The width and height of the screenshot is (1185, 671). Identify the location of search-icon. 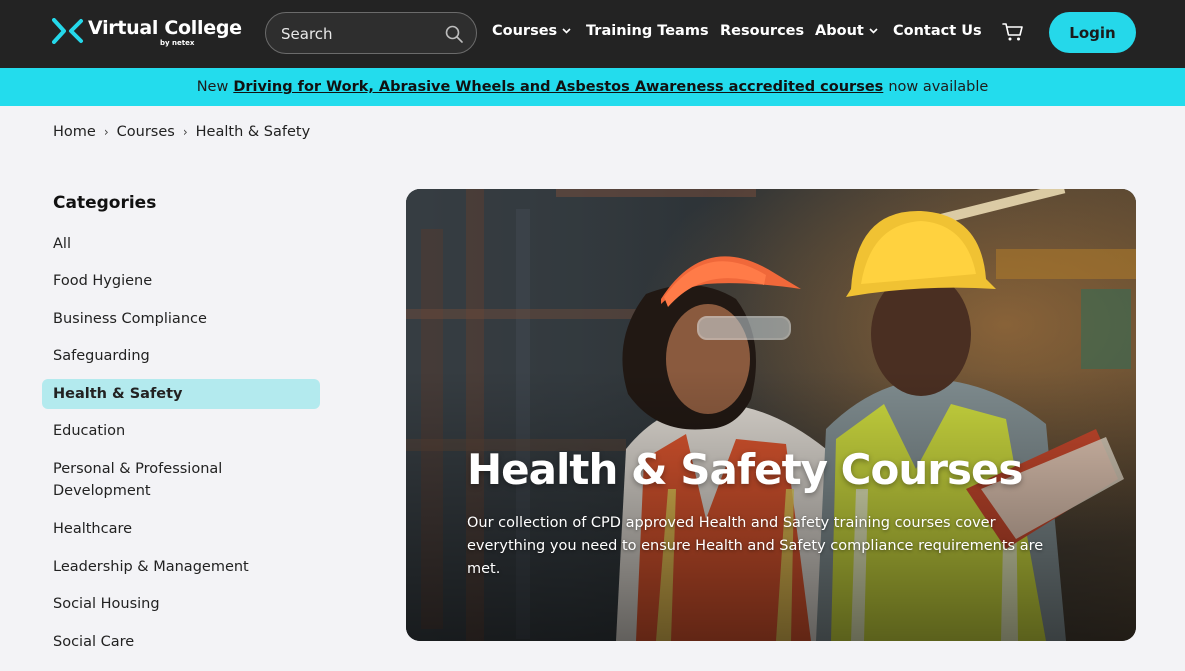
(454, 34).